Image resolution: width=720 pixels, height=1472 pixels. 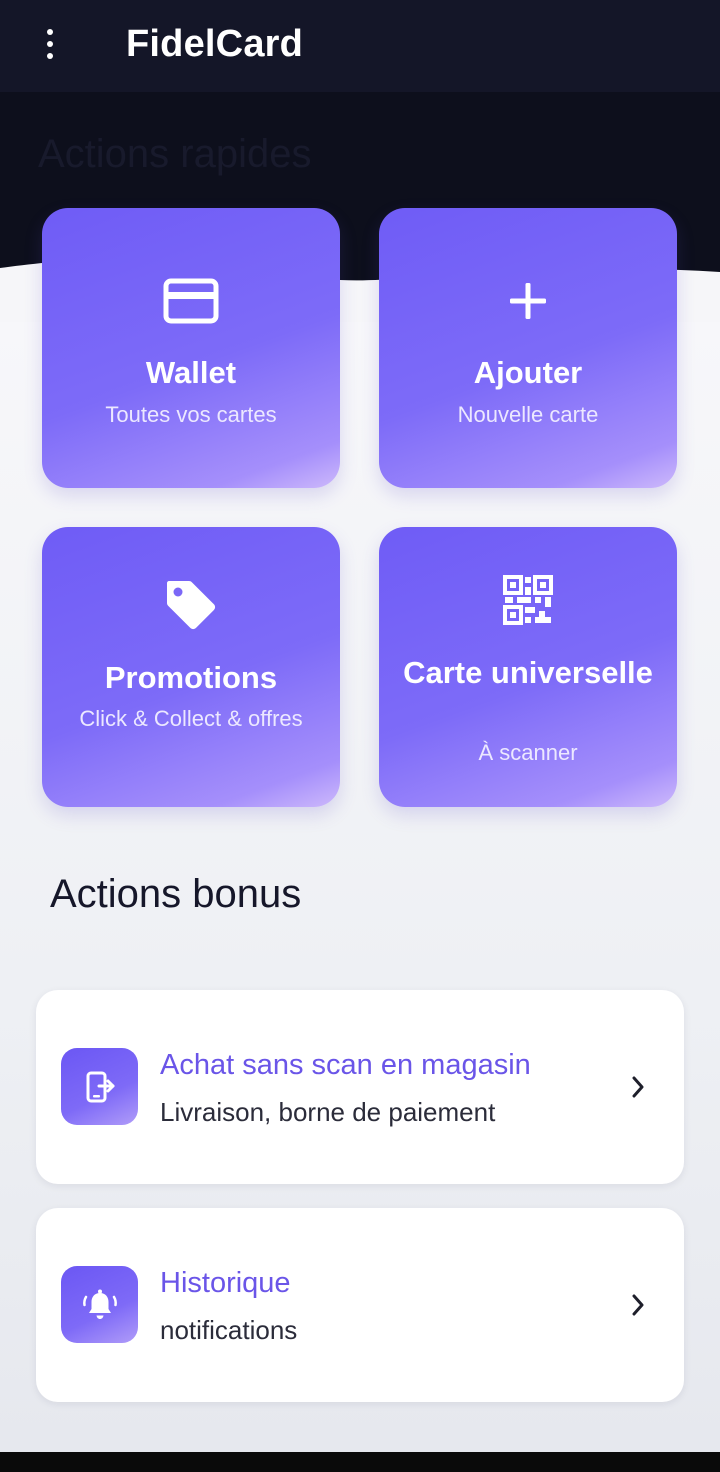 What do you see at coordinates (191, 607) in the screenshot?
I see `tag-icon` at bounding box center [191, 607].